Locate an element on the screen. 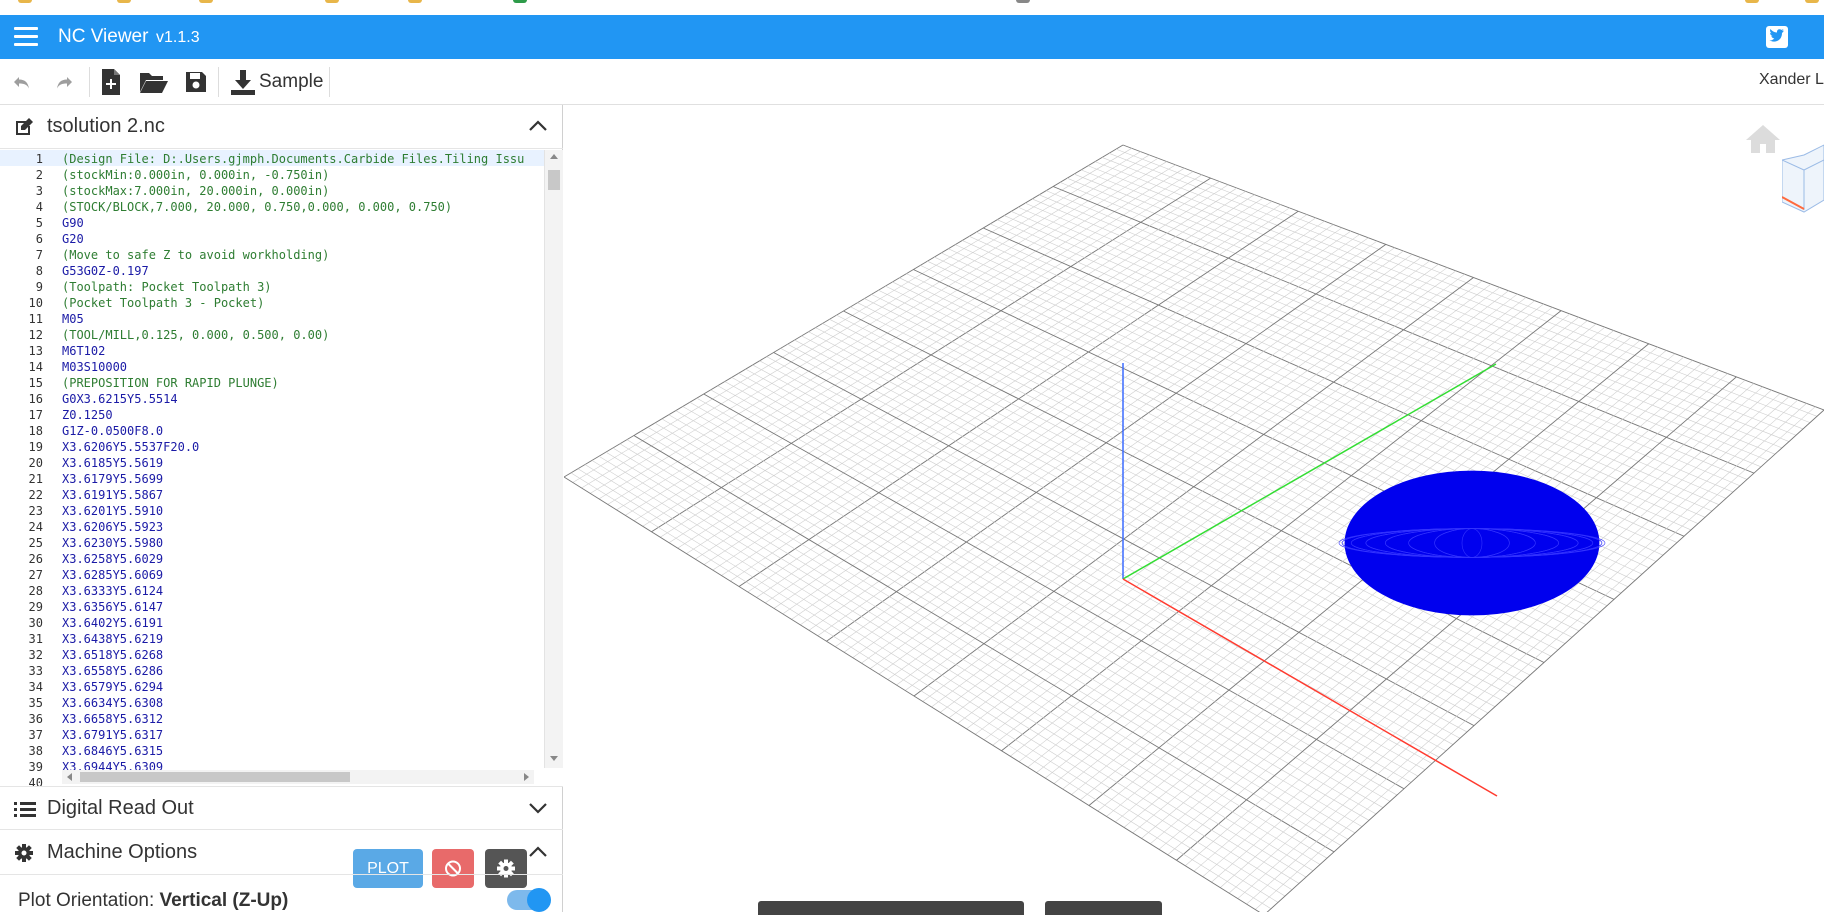 The width and height of the screenshot is (1824, 915). home-icon is located at coordinates (1763, 141).